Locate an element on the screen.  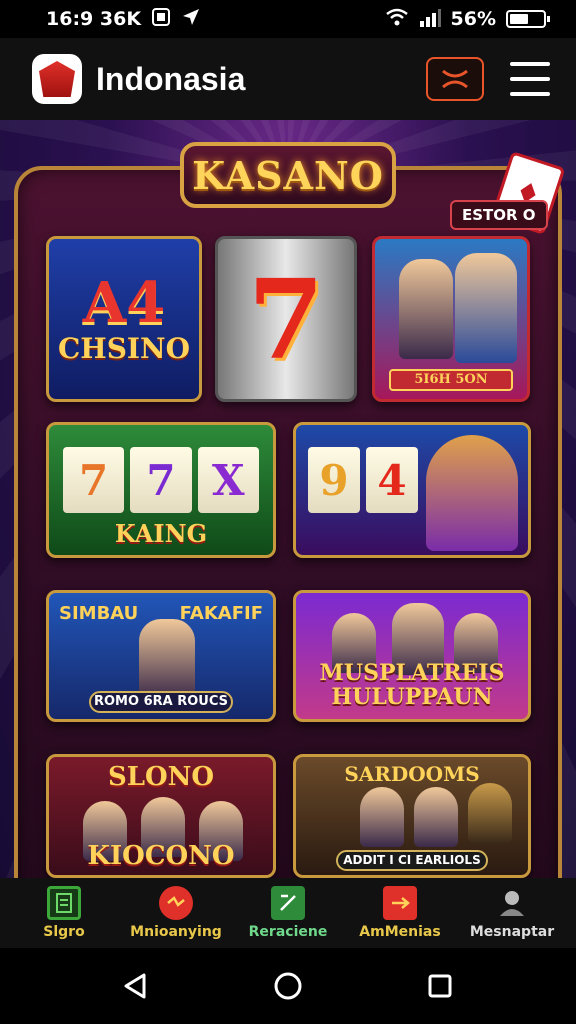
nav-label: Slgro is located at coordinates (64, 932).